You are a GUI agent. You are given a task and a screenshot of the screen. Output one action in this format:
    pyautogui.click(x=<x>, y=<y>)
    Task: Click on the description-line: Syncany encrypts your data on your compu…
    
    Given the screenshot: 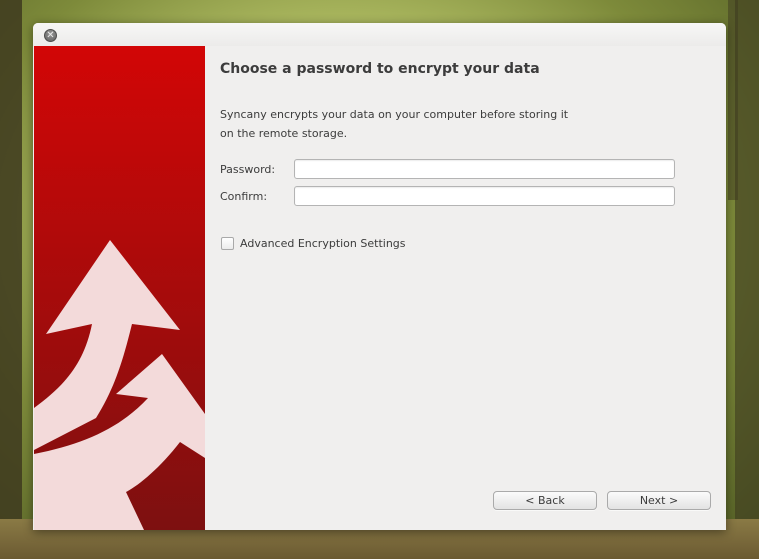 What is the action you would take?
    pyautogui.click(x=394, y=114)
    